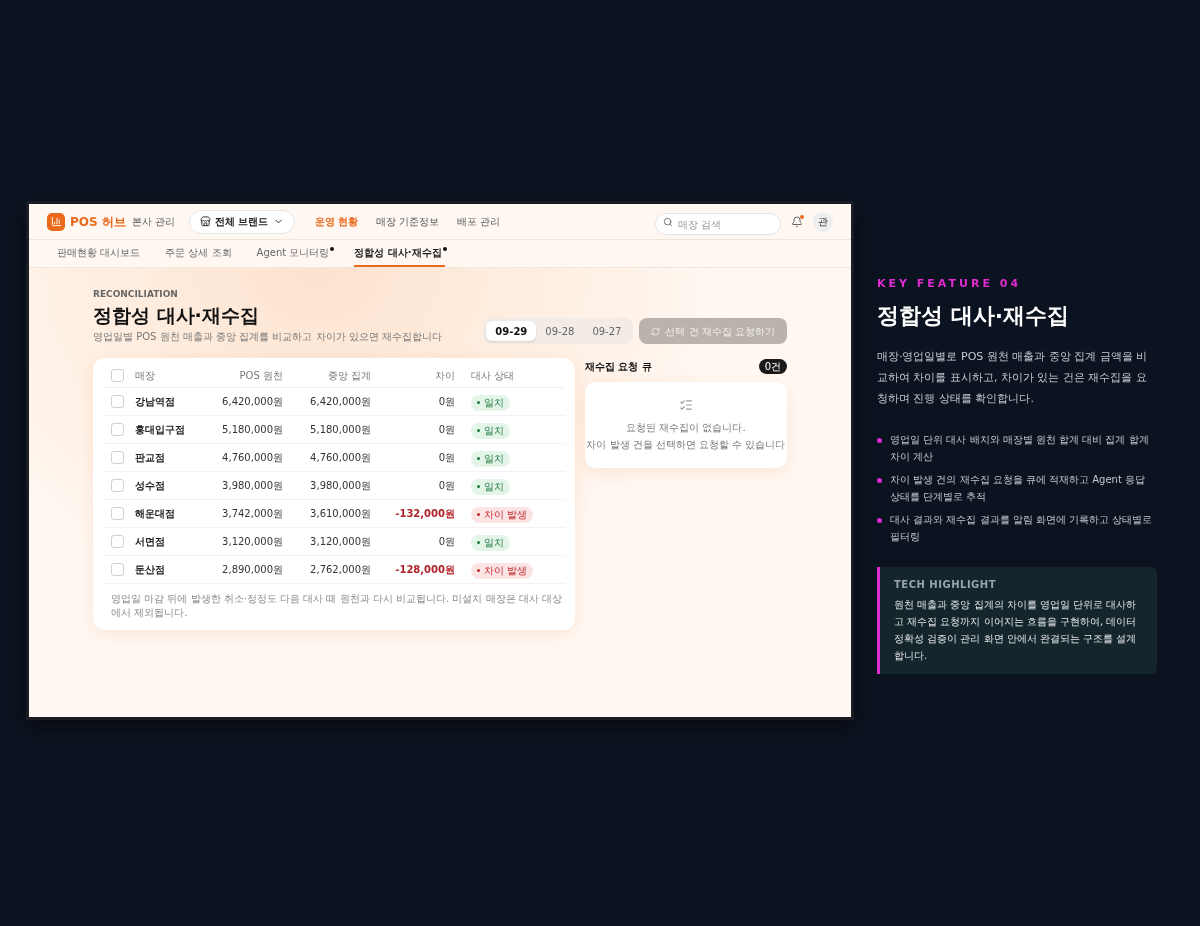  Describe the element at coordinates (444, 376) in the screenshot. I see `column-header: 차이` at that location.